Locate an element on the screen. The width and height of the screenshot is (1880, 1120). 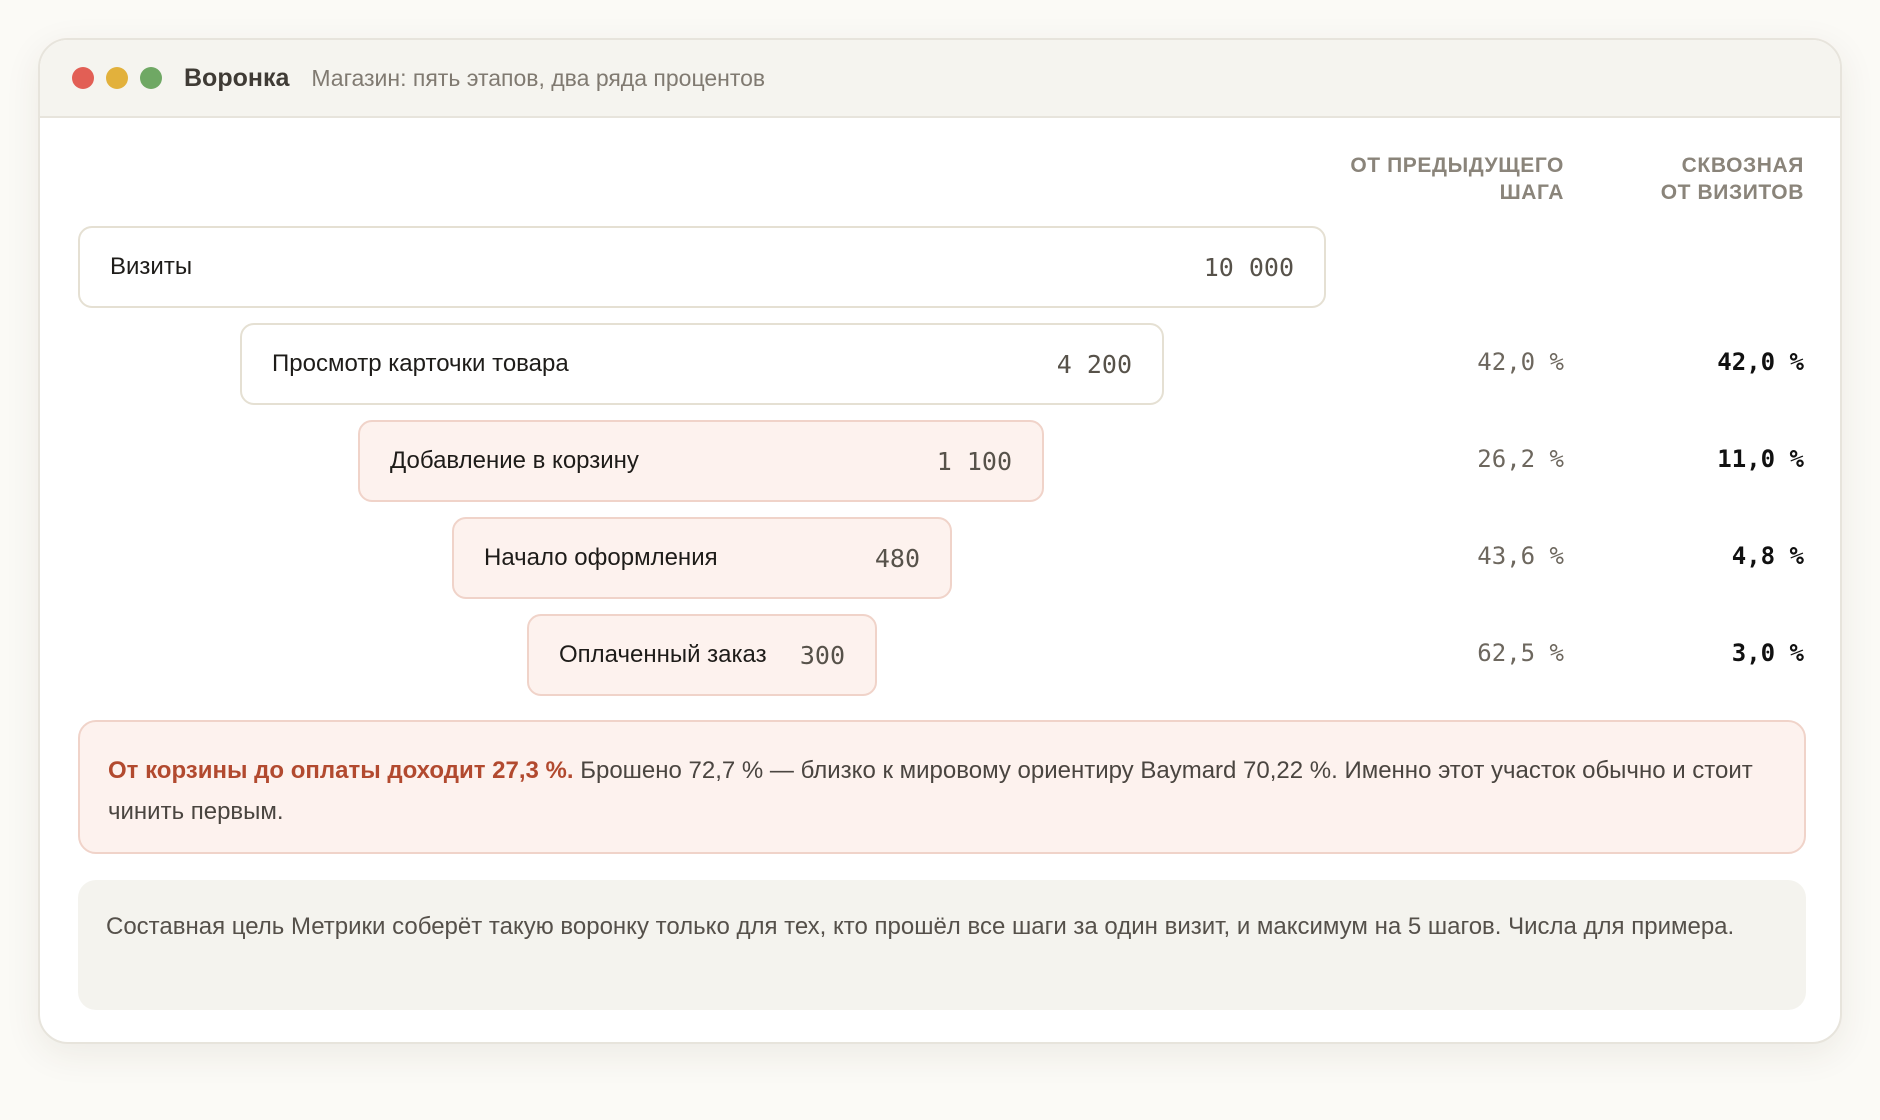
window-title: Воронка is located at coordinates (237, 77).